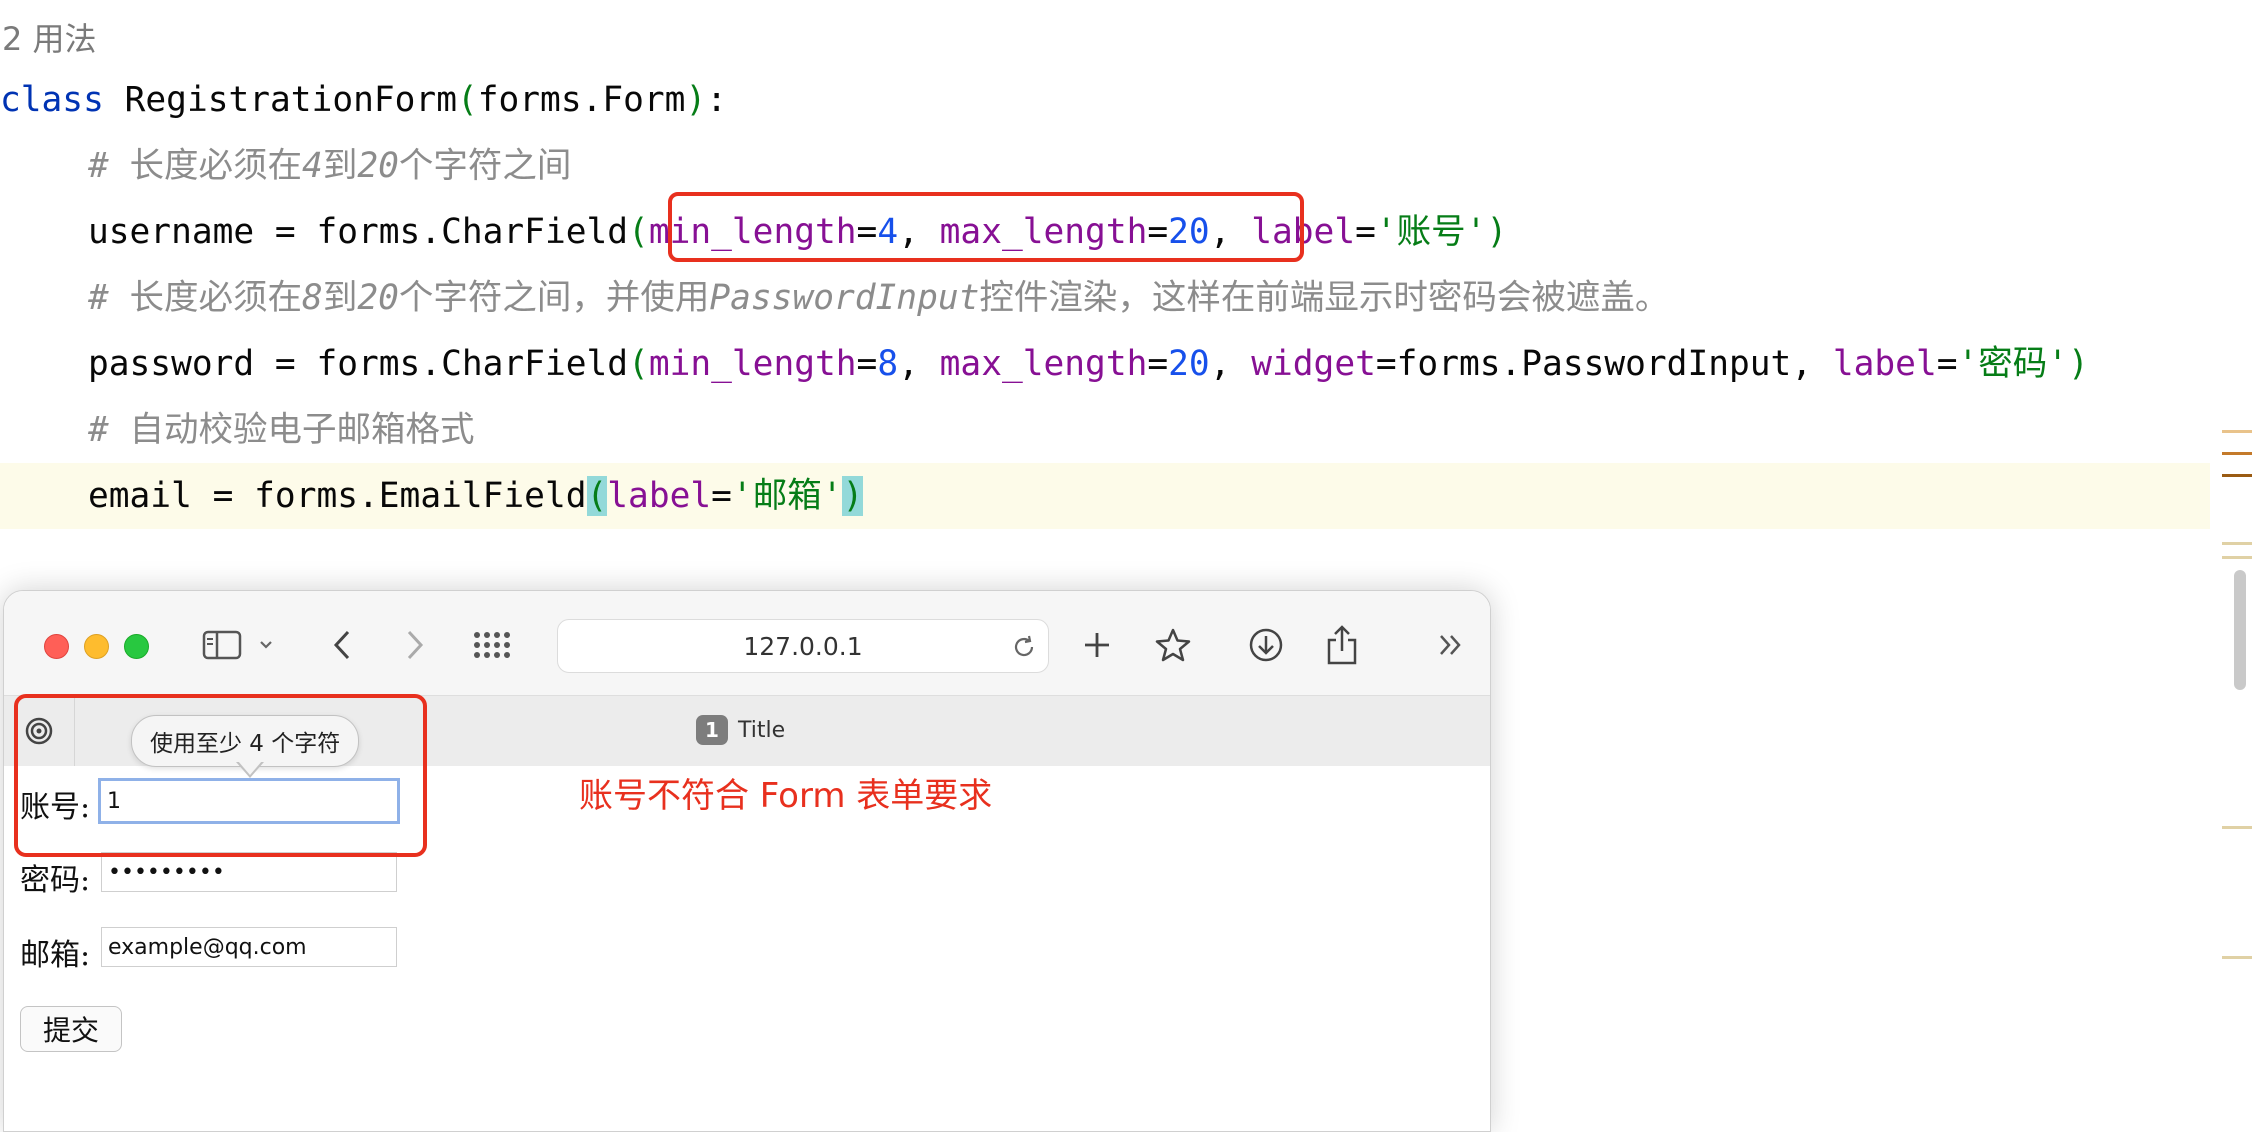  What do you see at coordinates (358, 364) in the screenshot?
I see `password-assignment: password = forms.CharField` at bounding box center [358, 364].